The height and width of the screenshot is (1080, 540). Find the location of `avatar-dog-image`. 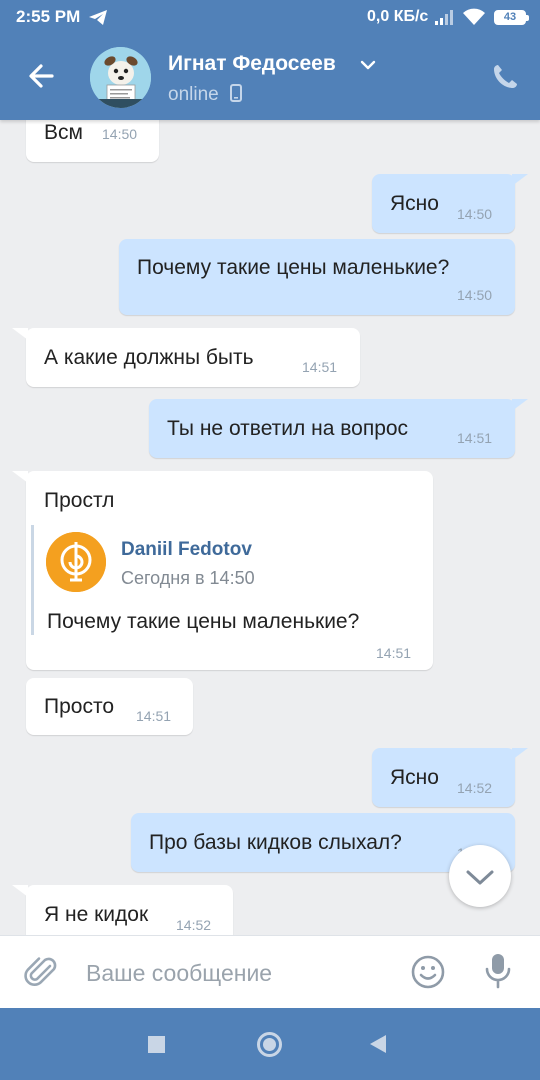

avatar-dog-image is located at coordinates (120, 77).